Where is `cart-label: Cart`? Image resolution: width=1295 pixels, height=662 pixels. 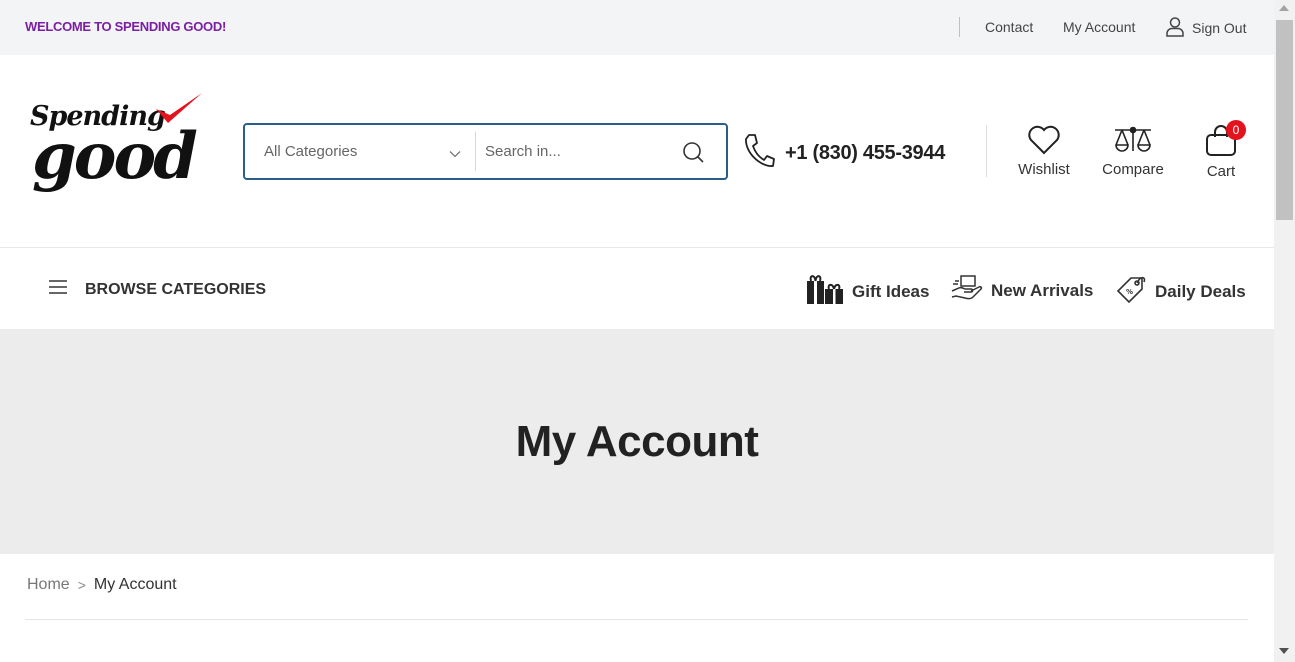 cart-label: Cart is located at coordinates (1221, 171).